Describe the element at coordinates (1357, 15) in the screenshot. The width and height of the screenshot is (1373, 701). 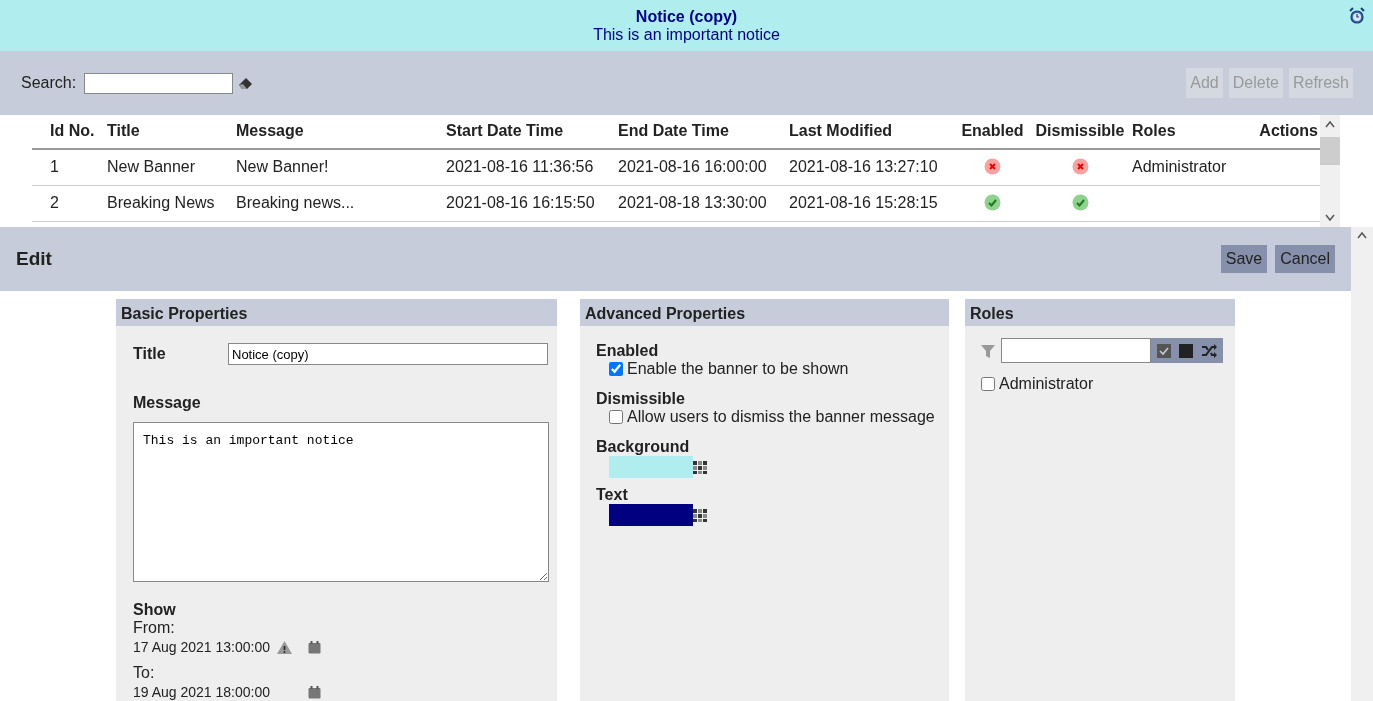
I see `alarm-clock-icon` at that location.